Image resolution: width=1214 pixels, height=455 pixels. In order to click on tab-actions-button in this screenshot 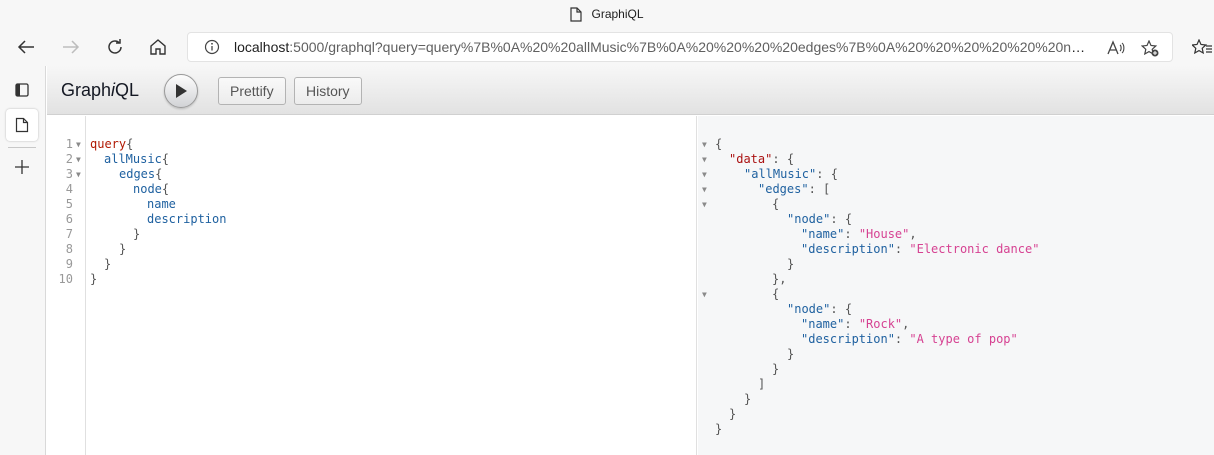, I will do `click(22, 90)`.